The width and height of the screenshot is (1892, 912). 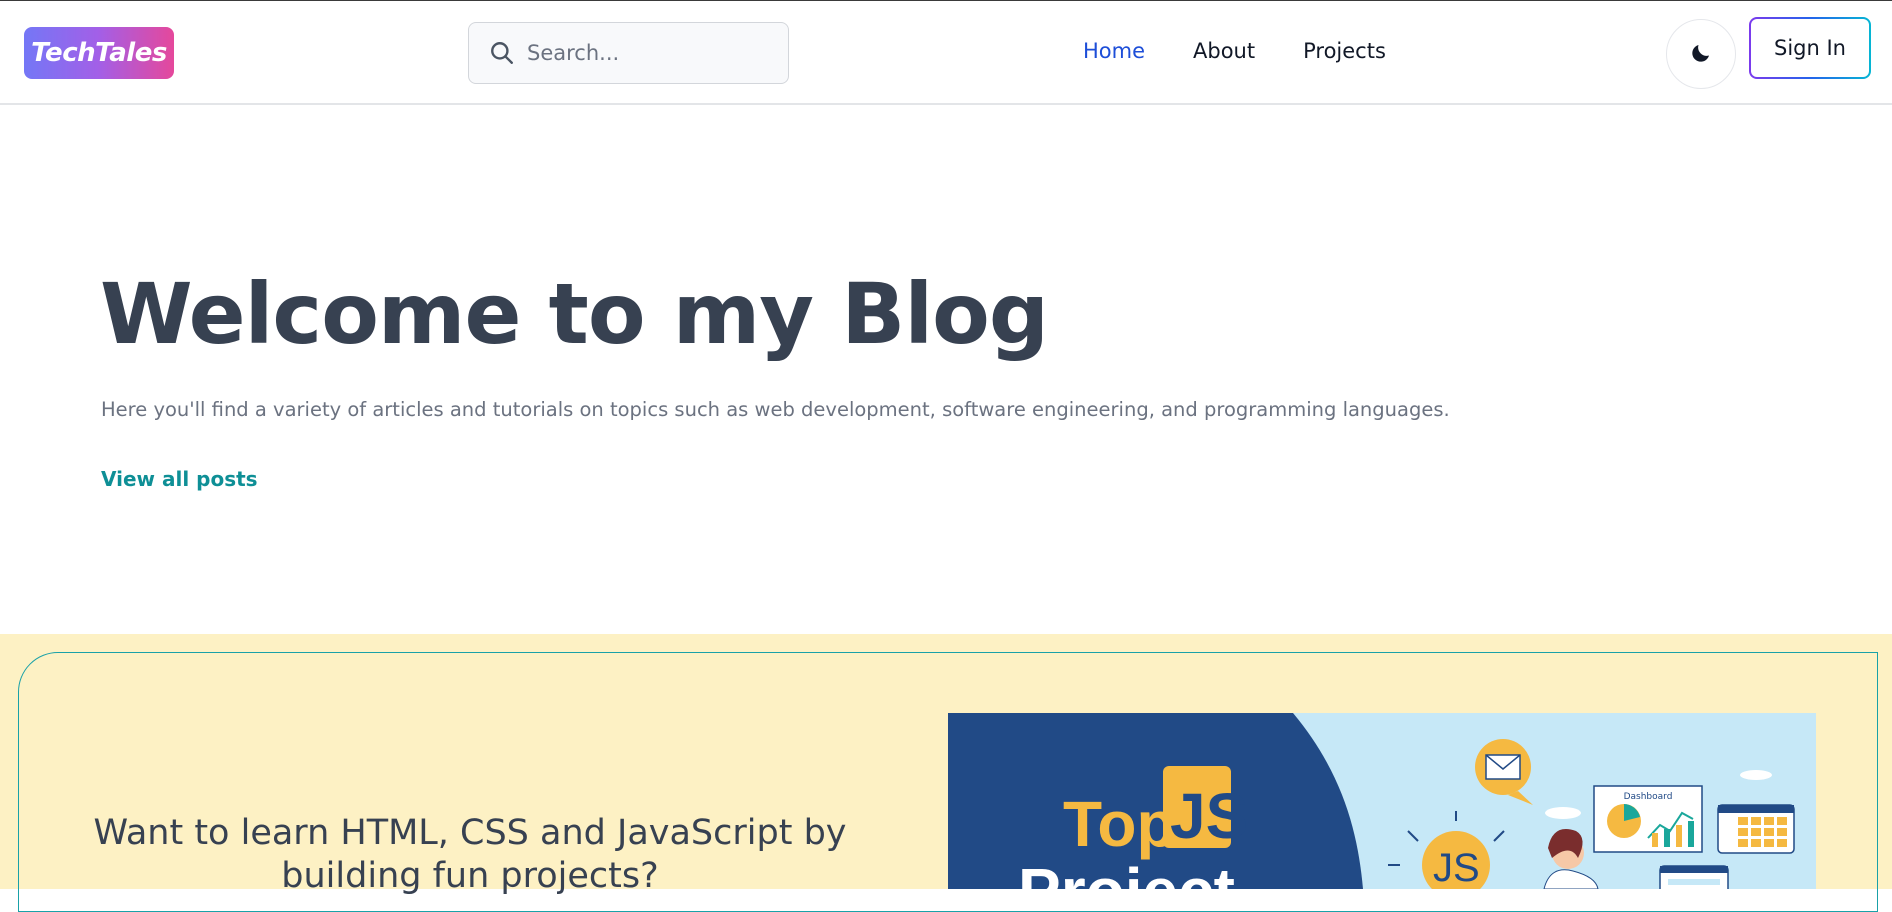 What do you see at coordinates (1126, 872) in the screenshot?
I see `promo-title-main: Project` at bounding box center [1126, 872].